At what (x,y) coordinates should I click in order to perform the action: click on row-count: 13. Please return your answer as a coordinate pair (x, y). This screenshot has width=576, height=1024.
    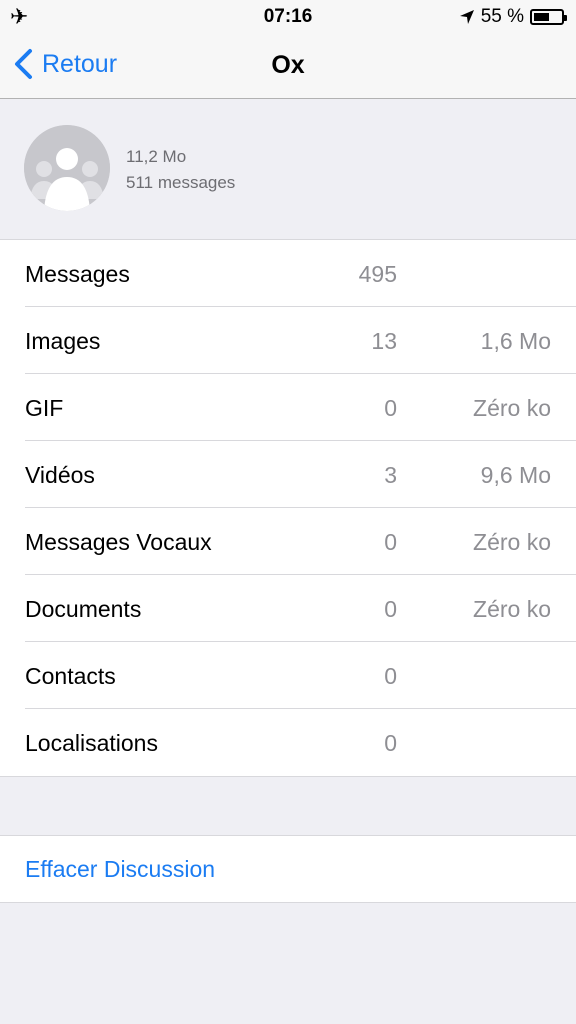
    Looking at the image, I should click on (384, 341).